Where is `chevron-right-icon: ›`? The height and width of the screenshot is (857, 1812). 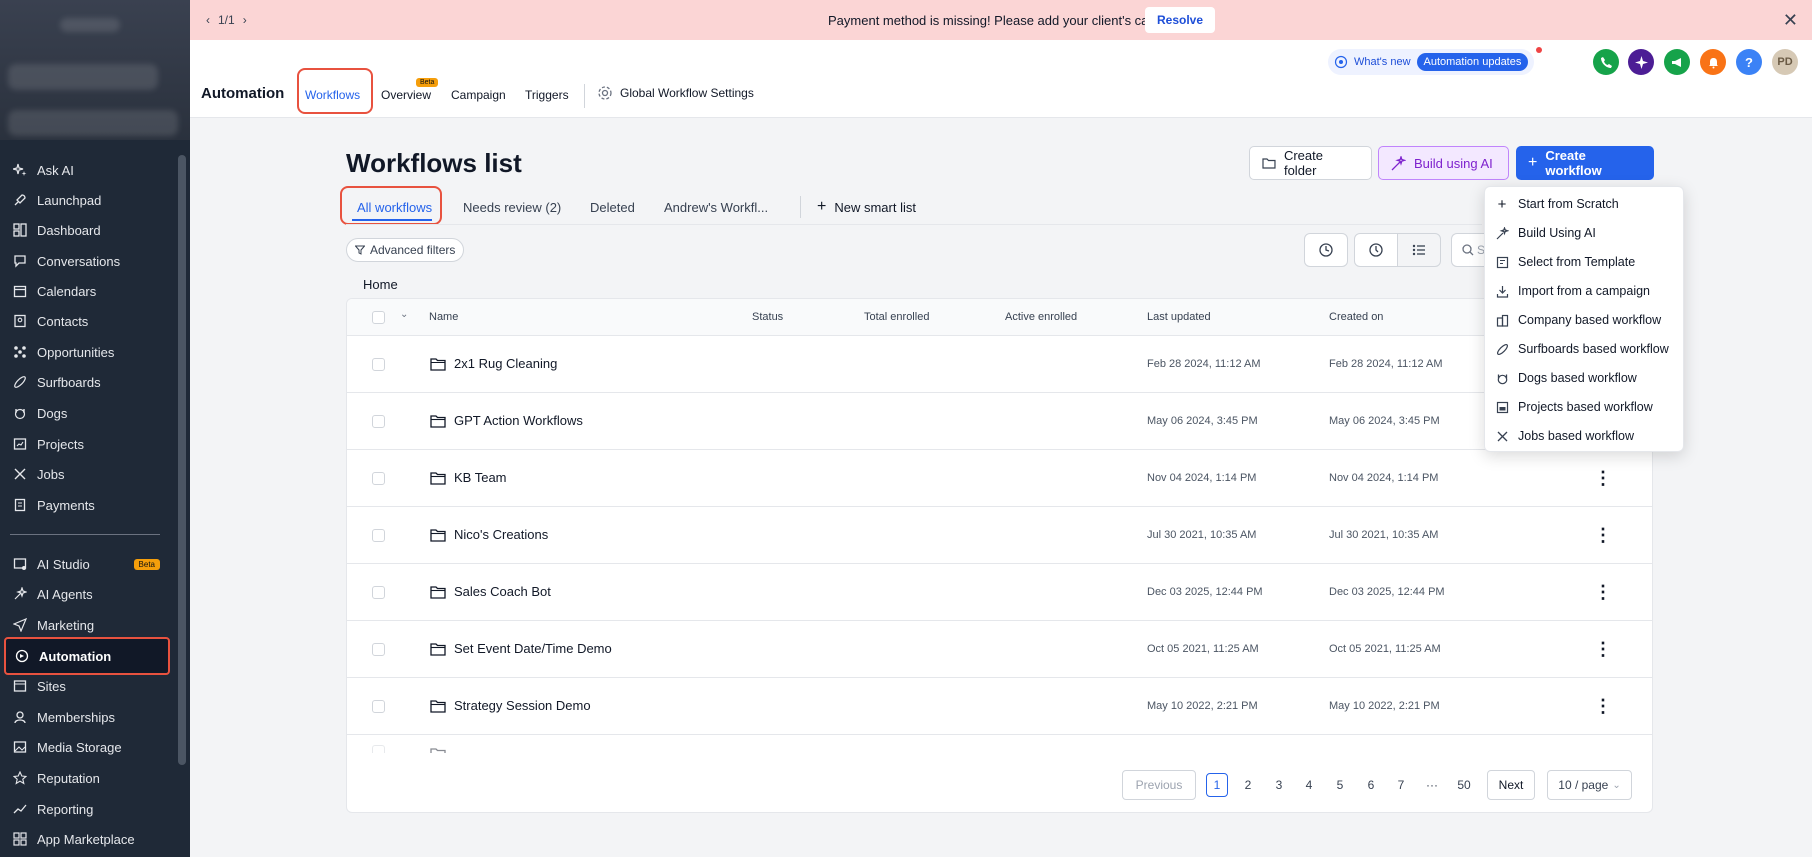 chevron-right-icon: › is located at coordinates (245, 20).